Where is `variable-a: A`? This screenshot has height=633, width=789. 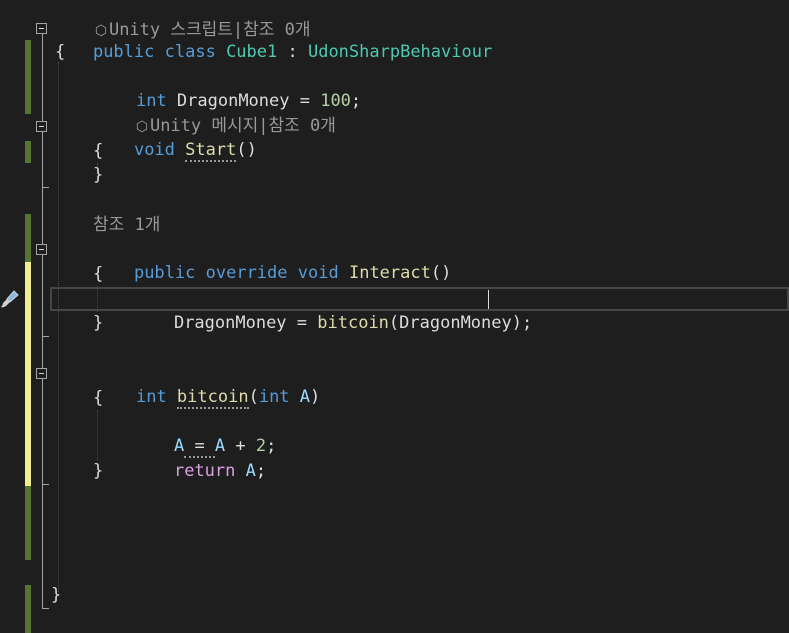 variable-a: A is located at coordinates (245, 471).